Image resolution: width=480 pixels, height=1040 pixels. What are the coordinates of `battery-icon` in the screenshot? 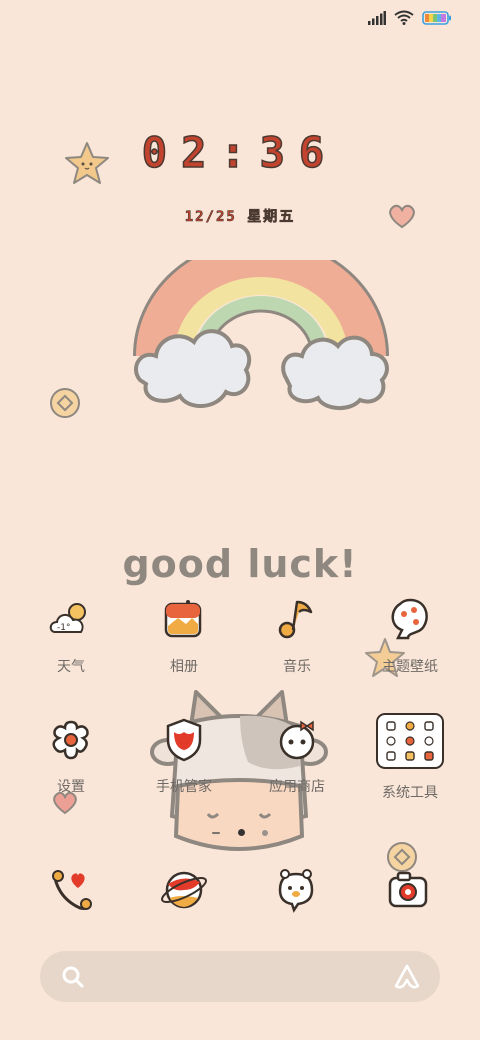 It's located at (436, 17).